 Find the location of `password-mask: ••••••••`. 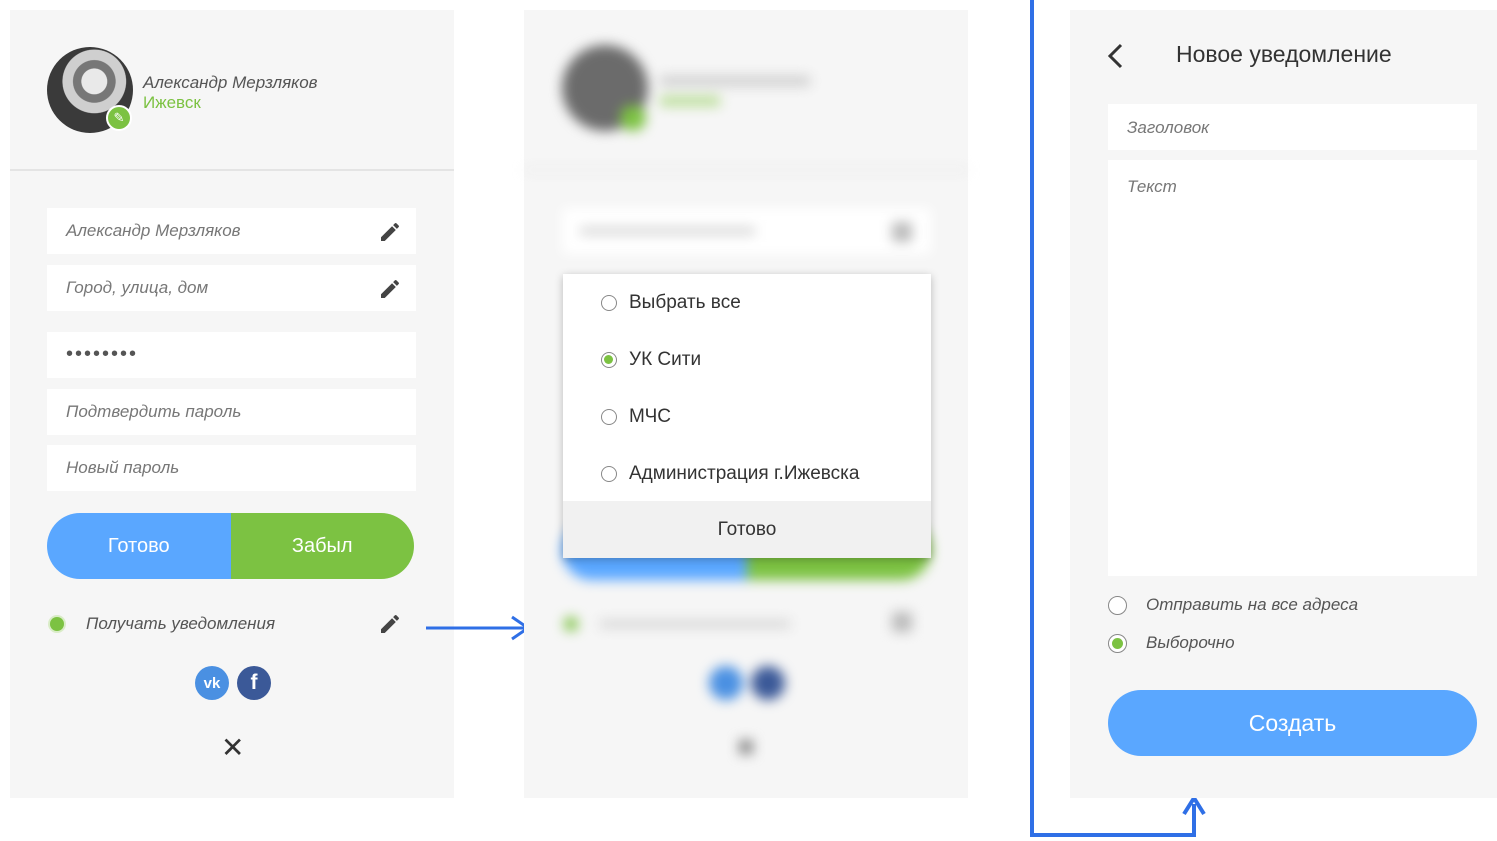

password-mask: •••••••• is located at coordinates (102, 354).